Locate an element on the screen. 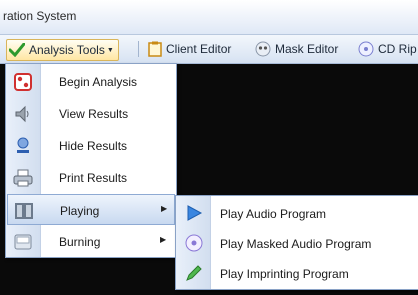 This screenshot has width=418, height=295. playing-icon is located at coordinates (24, 211).